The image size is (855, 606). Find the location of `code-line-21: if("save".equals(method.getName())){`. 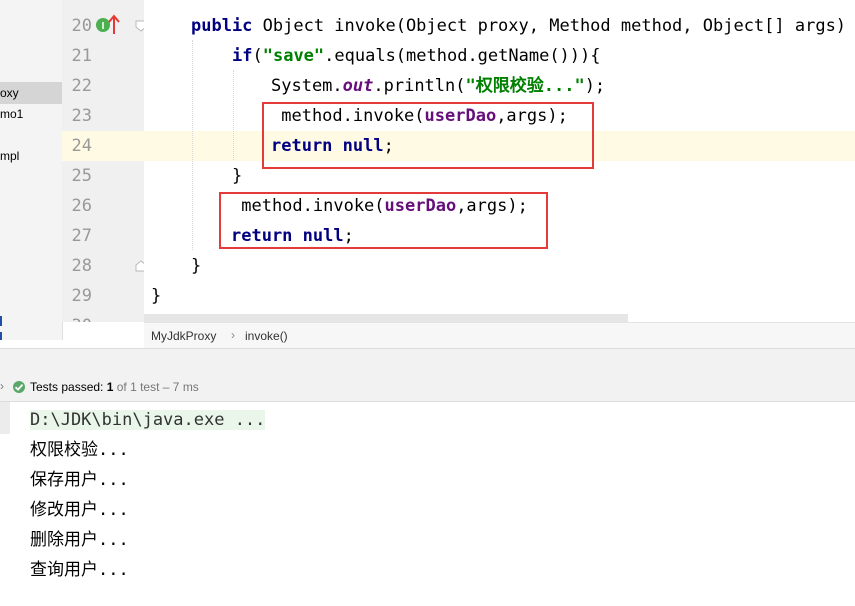

code-line-21: if("save".equals(method.getName())){ is located at coordinates (416, 56).